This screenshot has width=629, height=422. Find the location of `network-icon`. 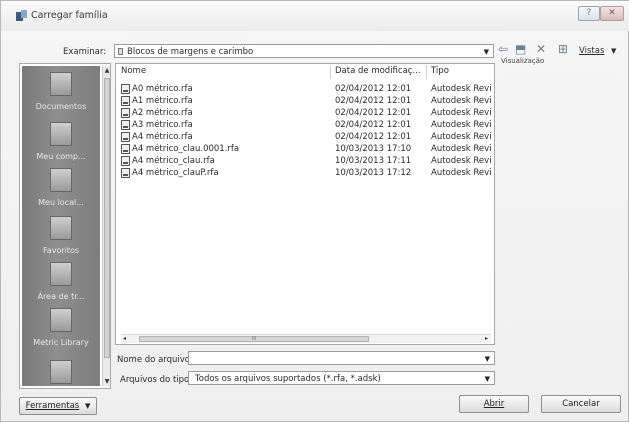

network-icon is located at coordinates (61, 180).